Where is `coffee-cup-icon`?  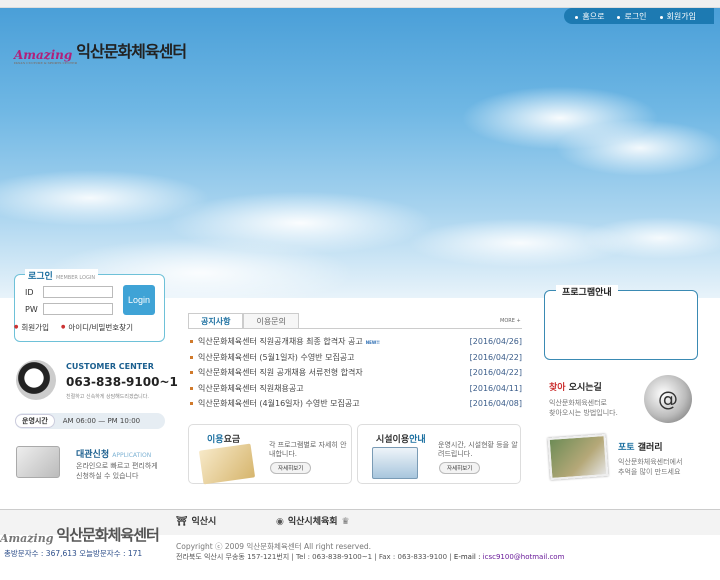
coffee-cup-icon is located at coordinates (36, 380).